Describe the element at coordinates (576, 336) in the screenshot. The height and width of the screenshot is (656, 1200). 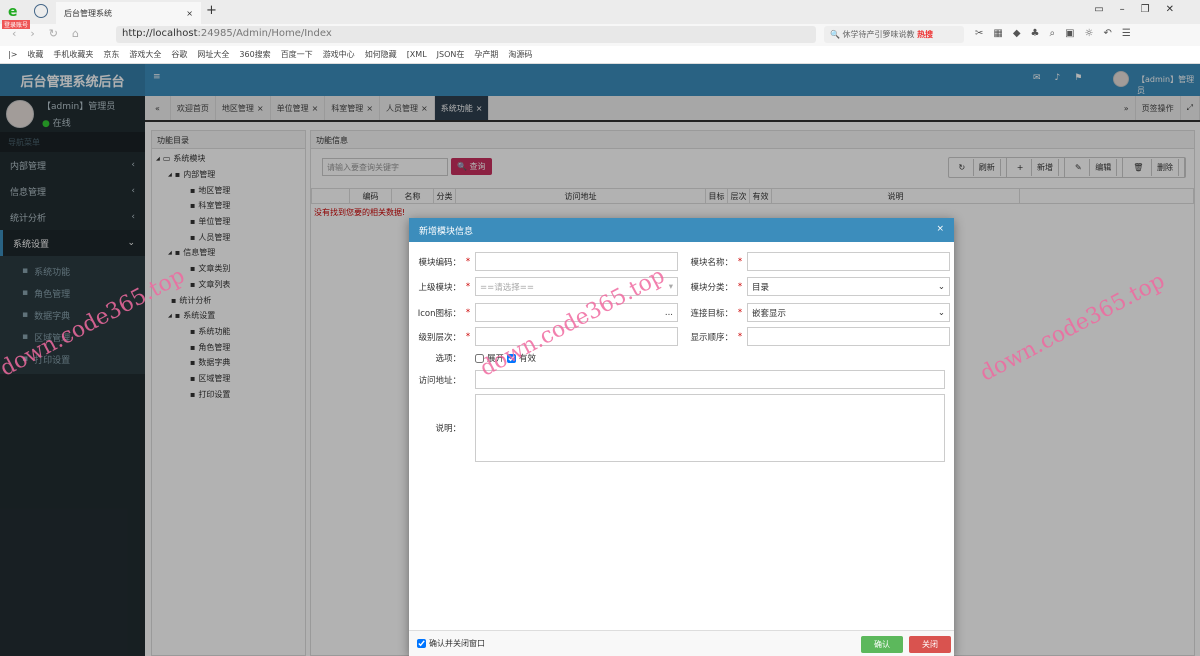
I see `level-input` at that location.